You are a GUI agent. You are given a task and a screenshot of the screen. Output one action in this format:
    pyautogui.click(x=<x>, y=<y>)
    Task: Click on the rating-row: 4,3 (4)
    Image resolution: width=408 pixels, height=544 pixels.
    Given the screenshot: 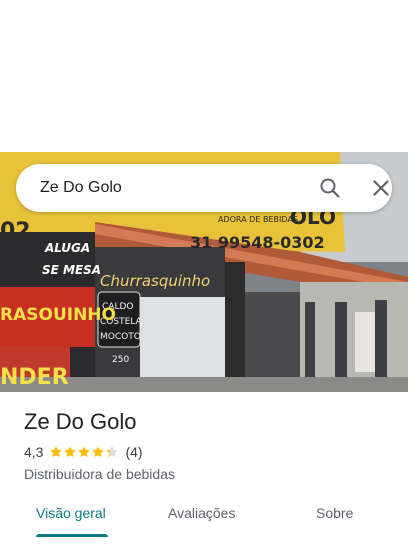 What is the action you would take?
    pyautogui.click(x=83, y=452)
    